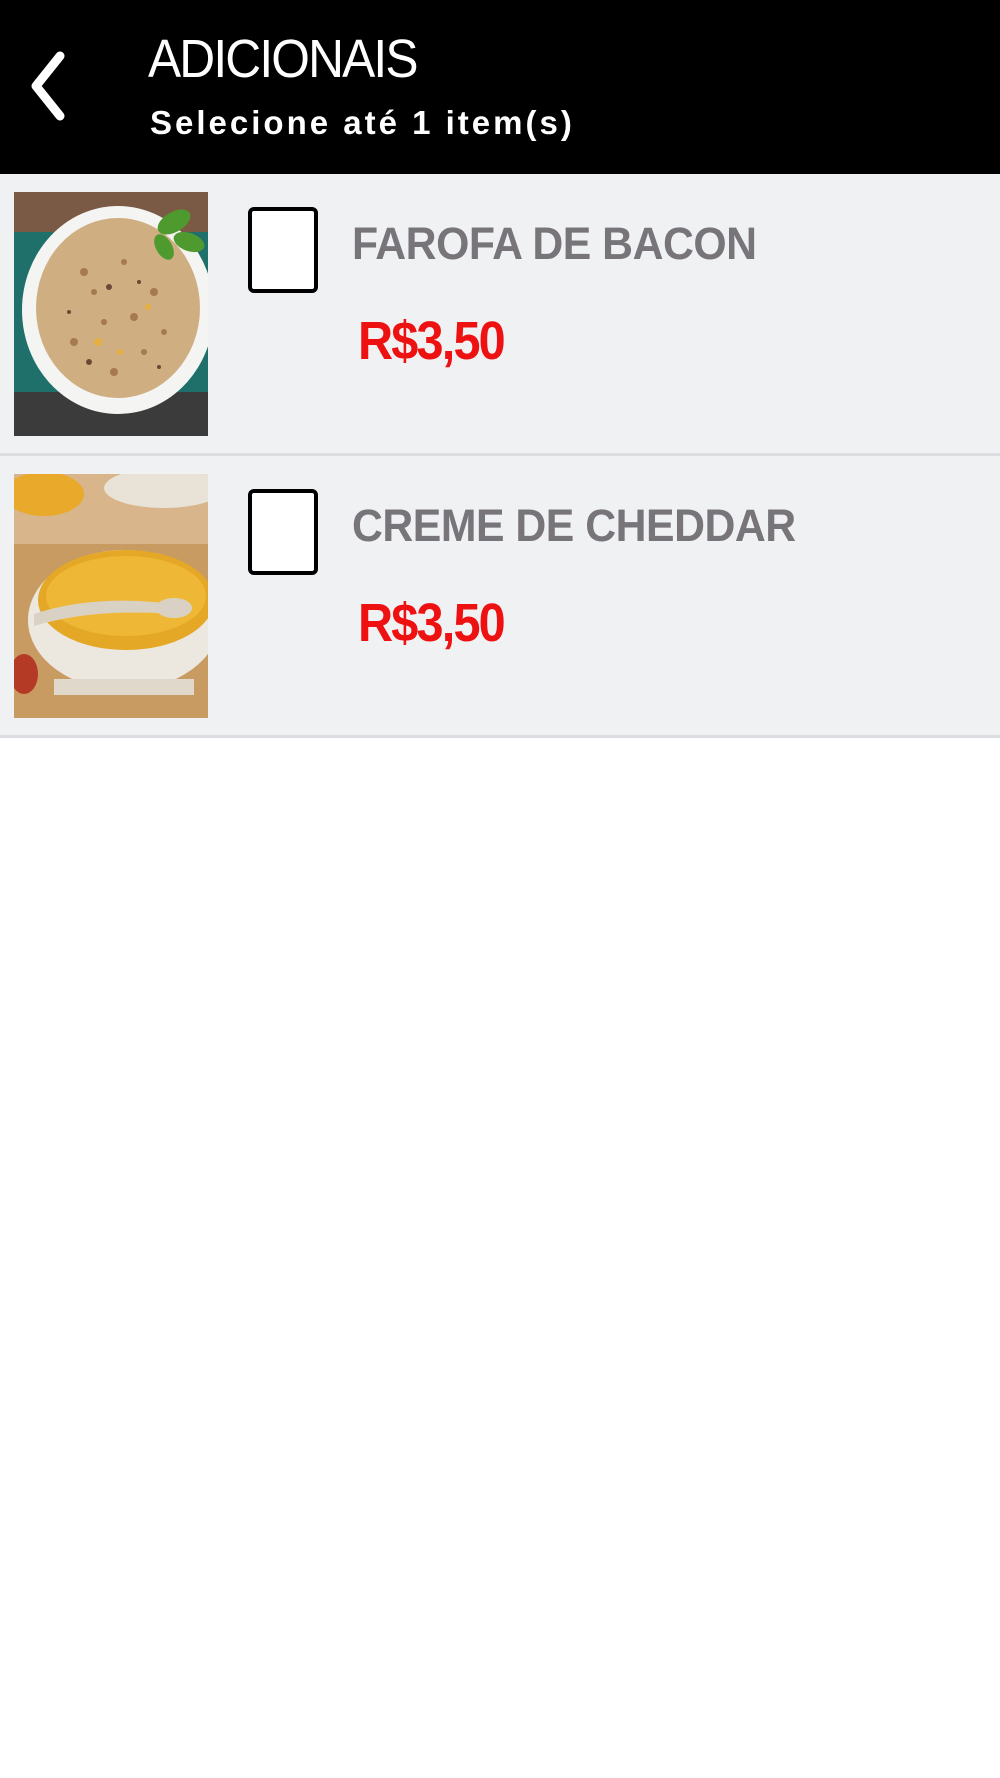 This screenshot has width=1000, height=1778. Describe the element at coordinates (574, 525) in the screenshot. I see `item-name: CREME DE CHEDDAR` at that location.